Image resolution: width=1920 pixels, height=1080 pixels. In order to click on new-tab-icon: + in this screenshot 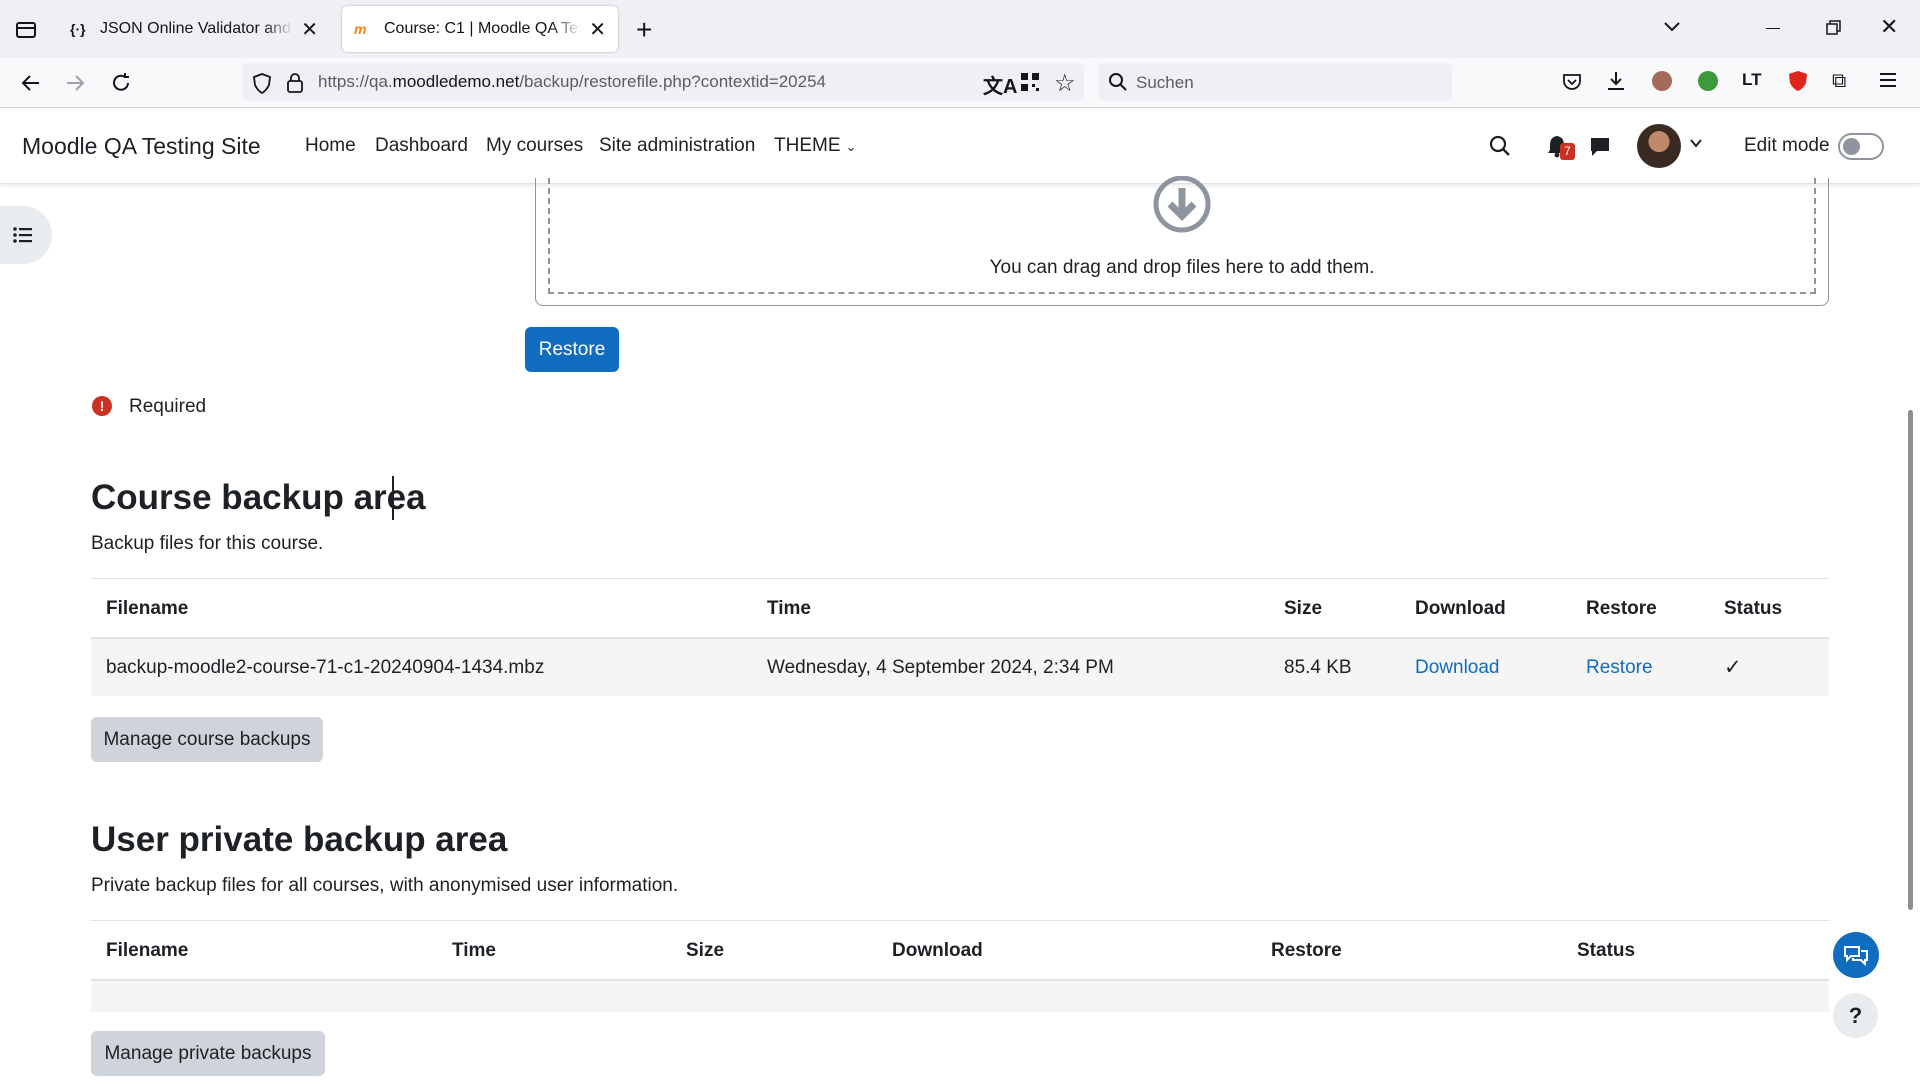, I will do `click(644, 30)`.